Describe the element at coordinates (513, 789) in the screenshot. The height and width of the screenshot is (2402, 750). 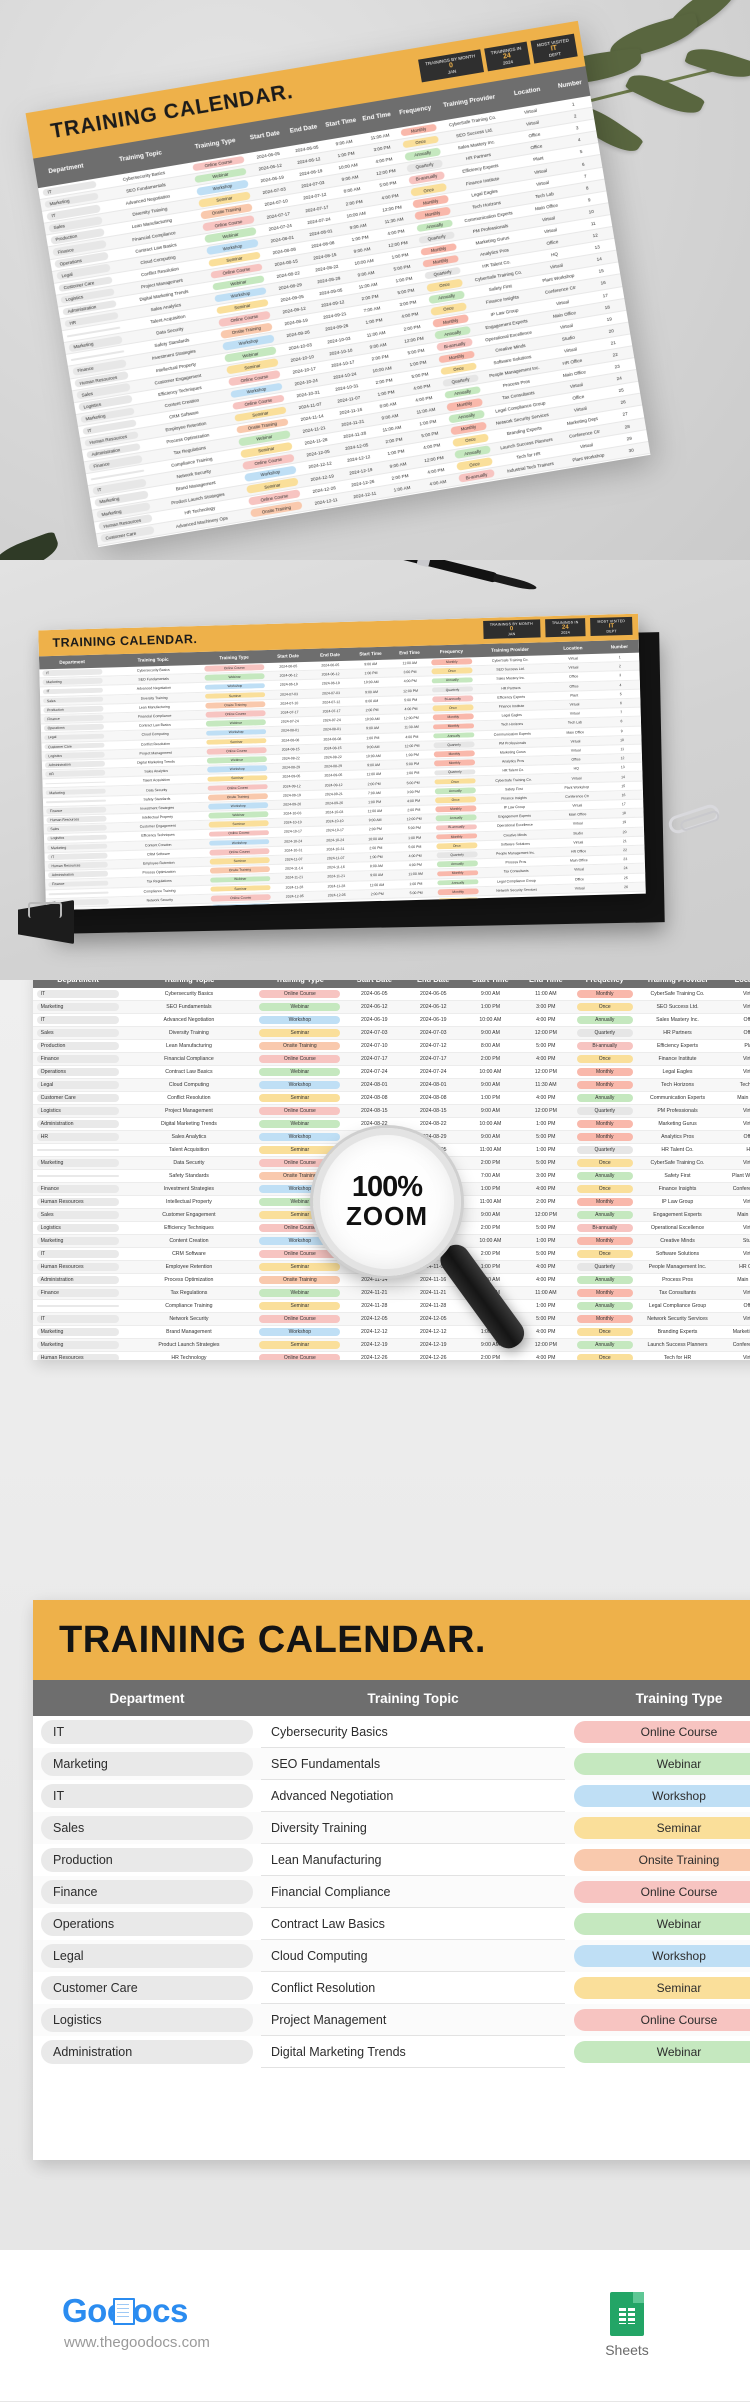
I see `cell-provider: Safety First` at that location.